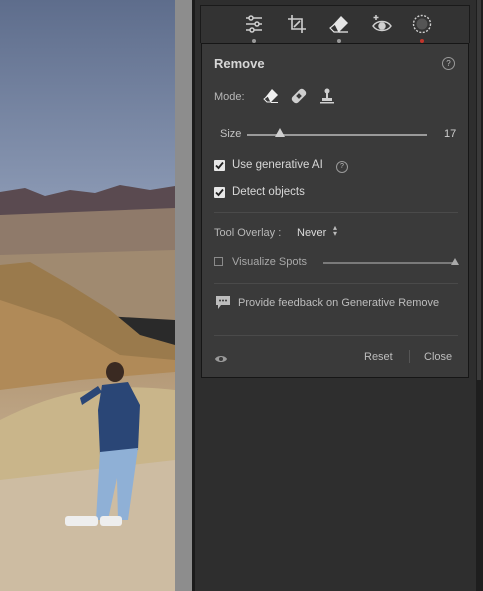  I want to click on detect-objects-checkbox, so click(219, 192).